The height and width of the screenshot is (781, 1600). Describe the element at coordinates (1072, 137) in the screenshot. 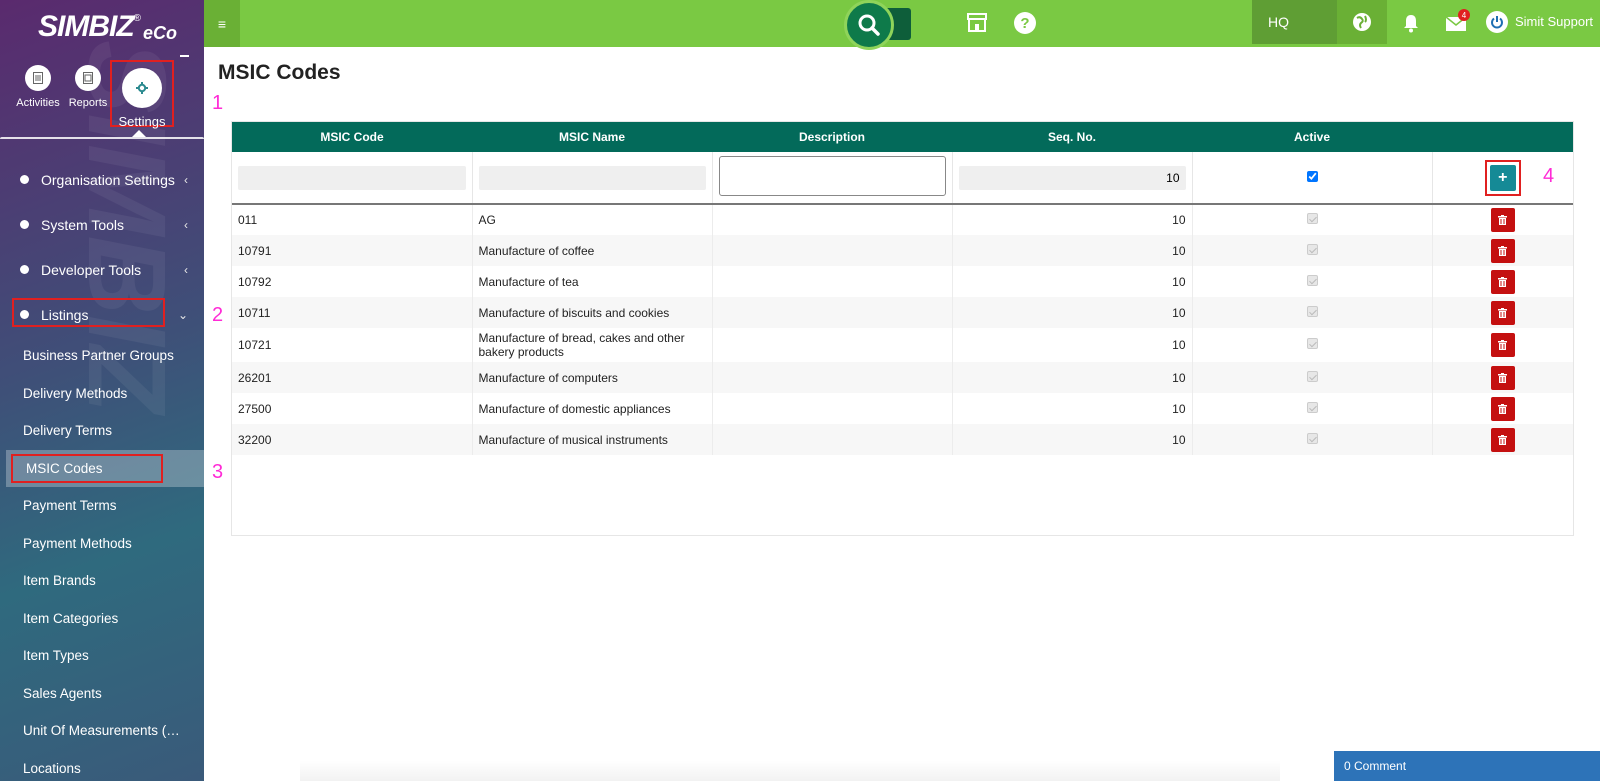

I see `header-seq-no: Seq. No.` at that location.